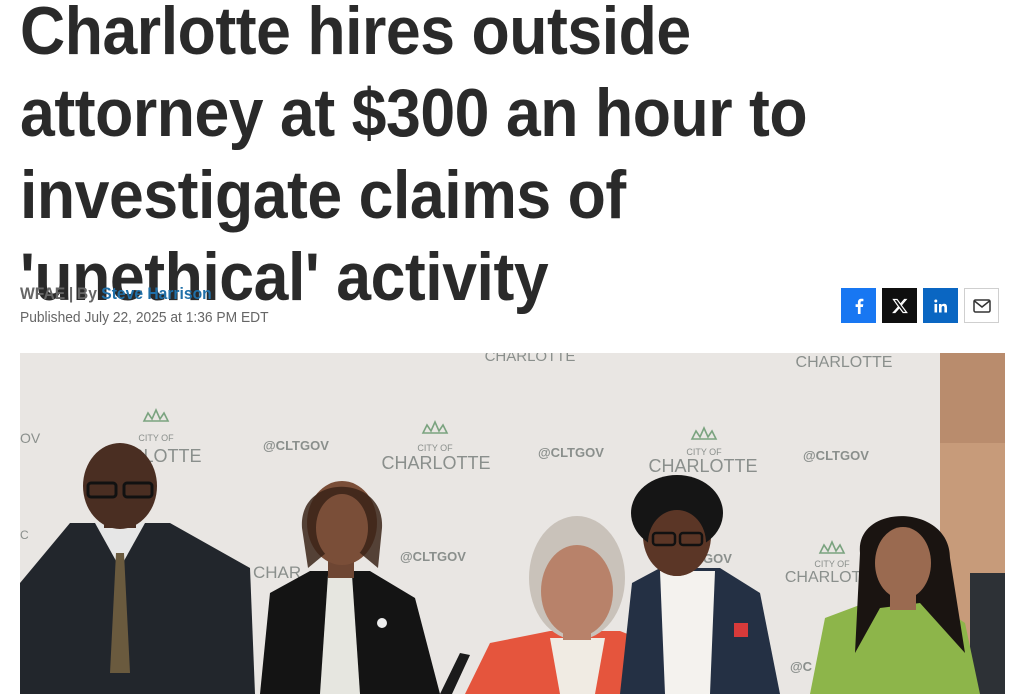  I want to click on backdrop-fragment-c: C, so click(24, 535).